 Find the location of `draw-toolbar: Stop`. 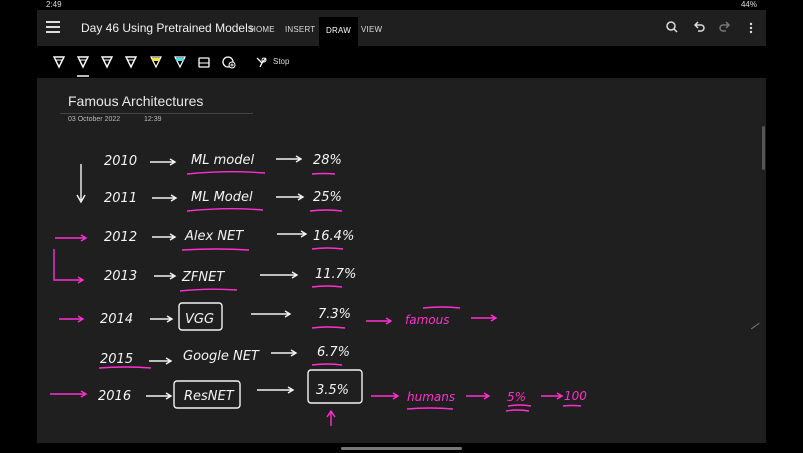

draw-toolbar: Stop is located at coordinates (401, 62).